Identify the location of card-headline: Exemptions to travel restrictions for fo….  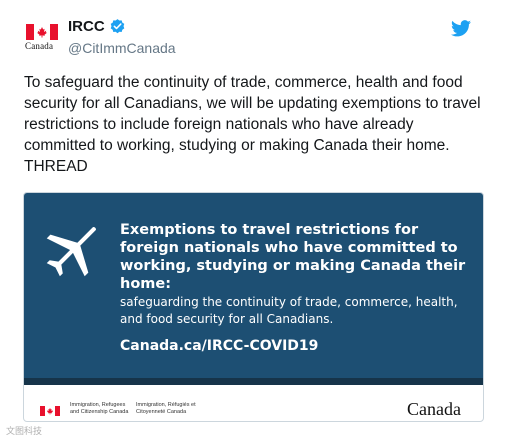
(293, 257).